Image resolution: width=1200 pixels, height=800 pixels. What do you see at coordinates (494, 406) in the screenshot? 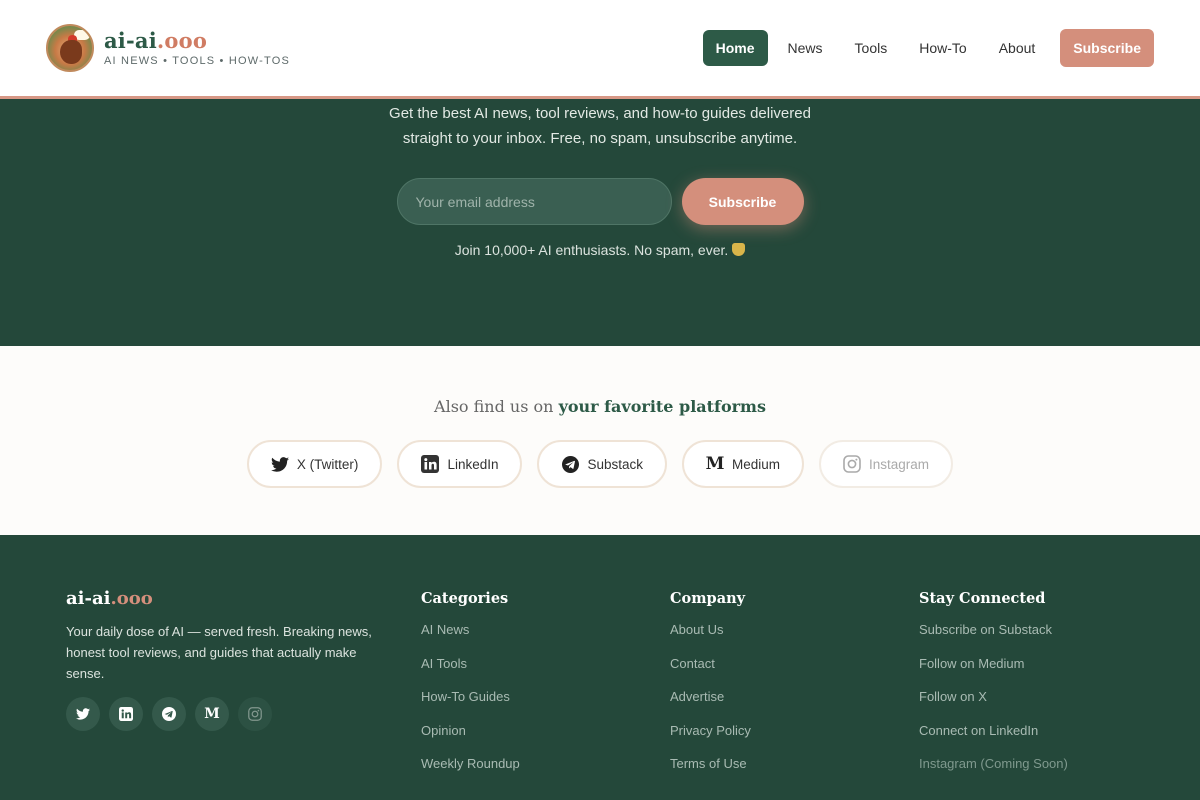
I see `platforms-title-prefix: Also find us on` at bounding box center [494, 406].